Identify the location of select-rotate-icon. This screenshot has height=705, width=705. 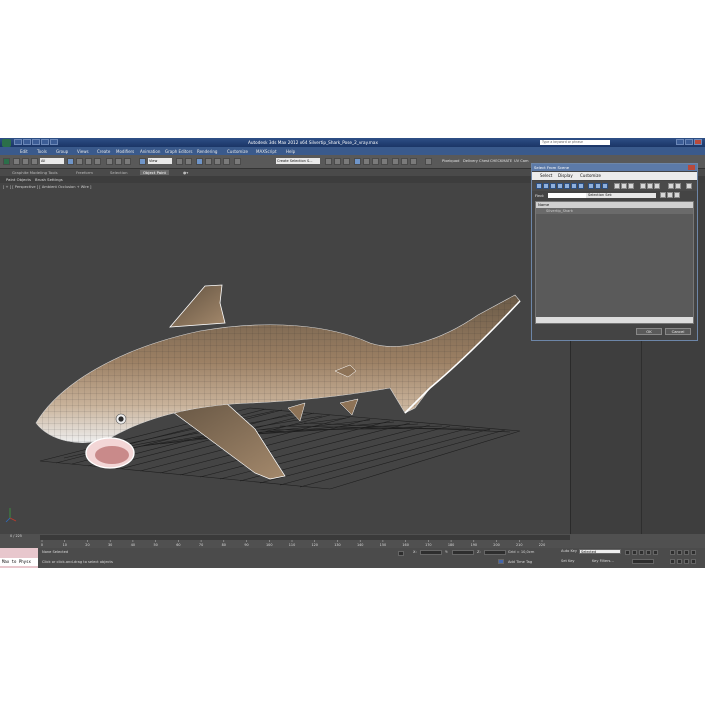
(118, 161).